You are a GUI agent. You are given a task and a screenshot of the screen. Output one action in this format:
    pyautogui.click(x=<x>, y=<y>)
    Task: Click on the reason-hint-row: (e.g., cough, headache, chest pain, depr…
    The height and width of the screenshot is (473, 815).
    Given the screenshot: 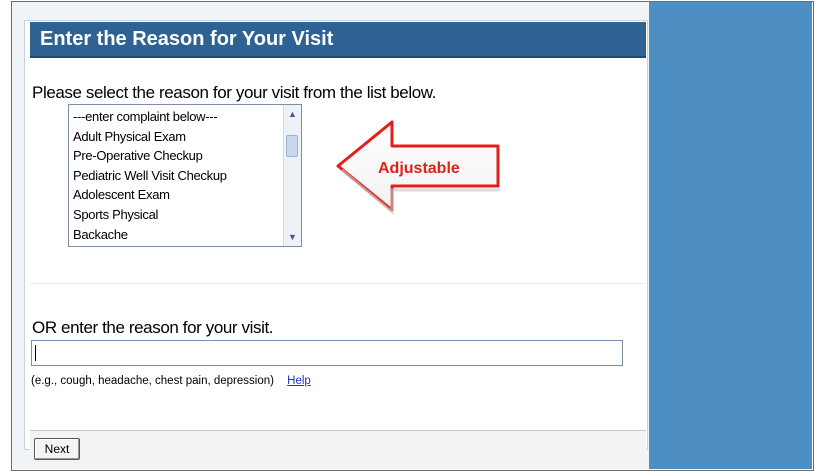 What is the action you would take?
    pyautogui.click(x=171, y=381)
    